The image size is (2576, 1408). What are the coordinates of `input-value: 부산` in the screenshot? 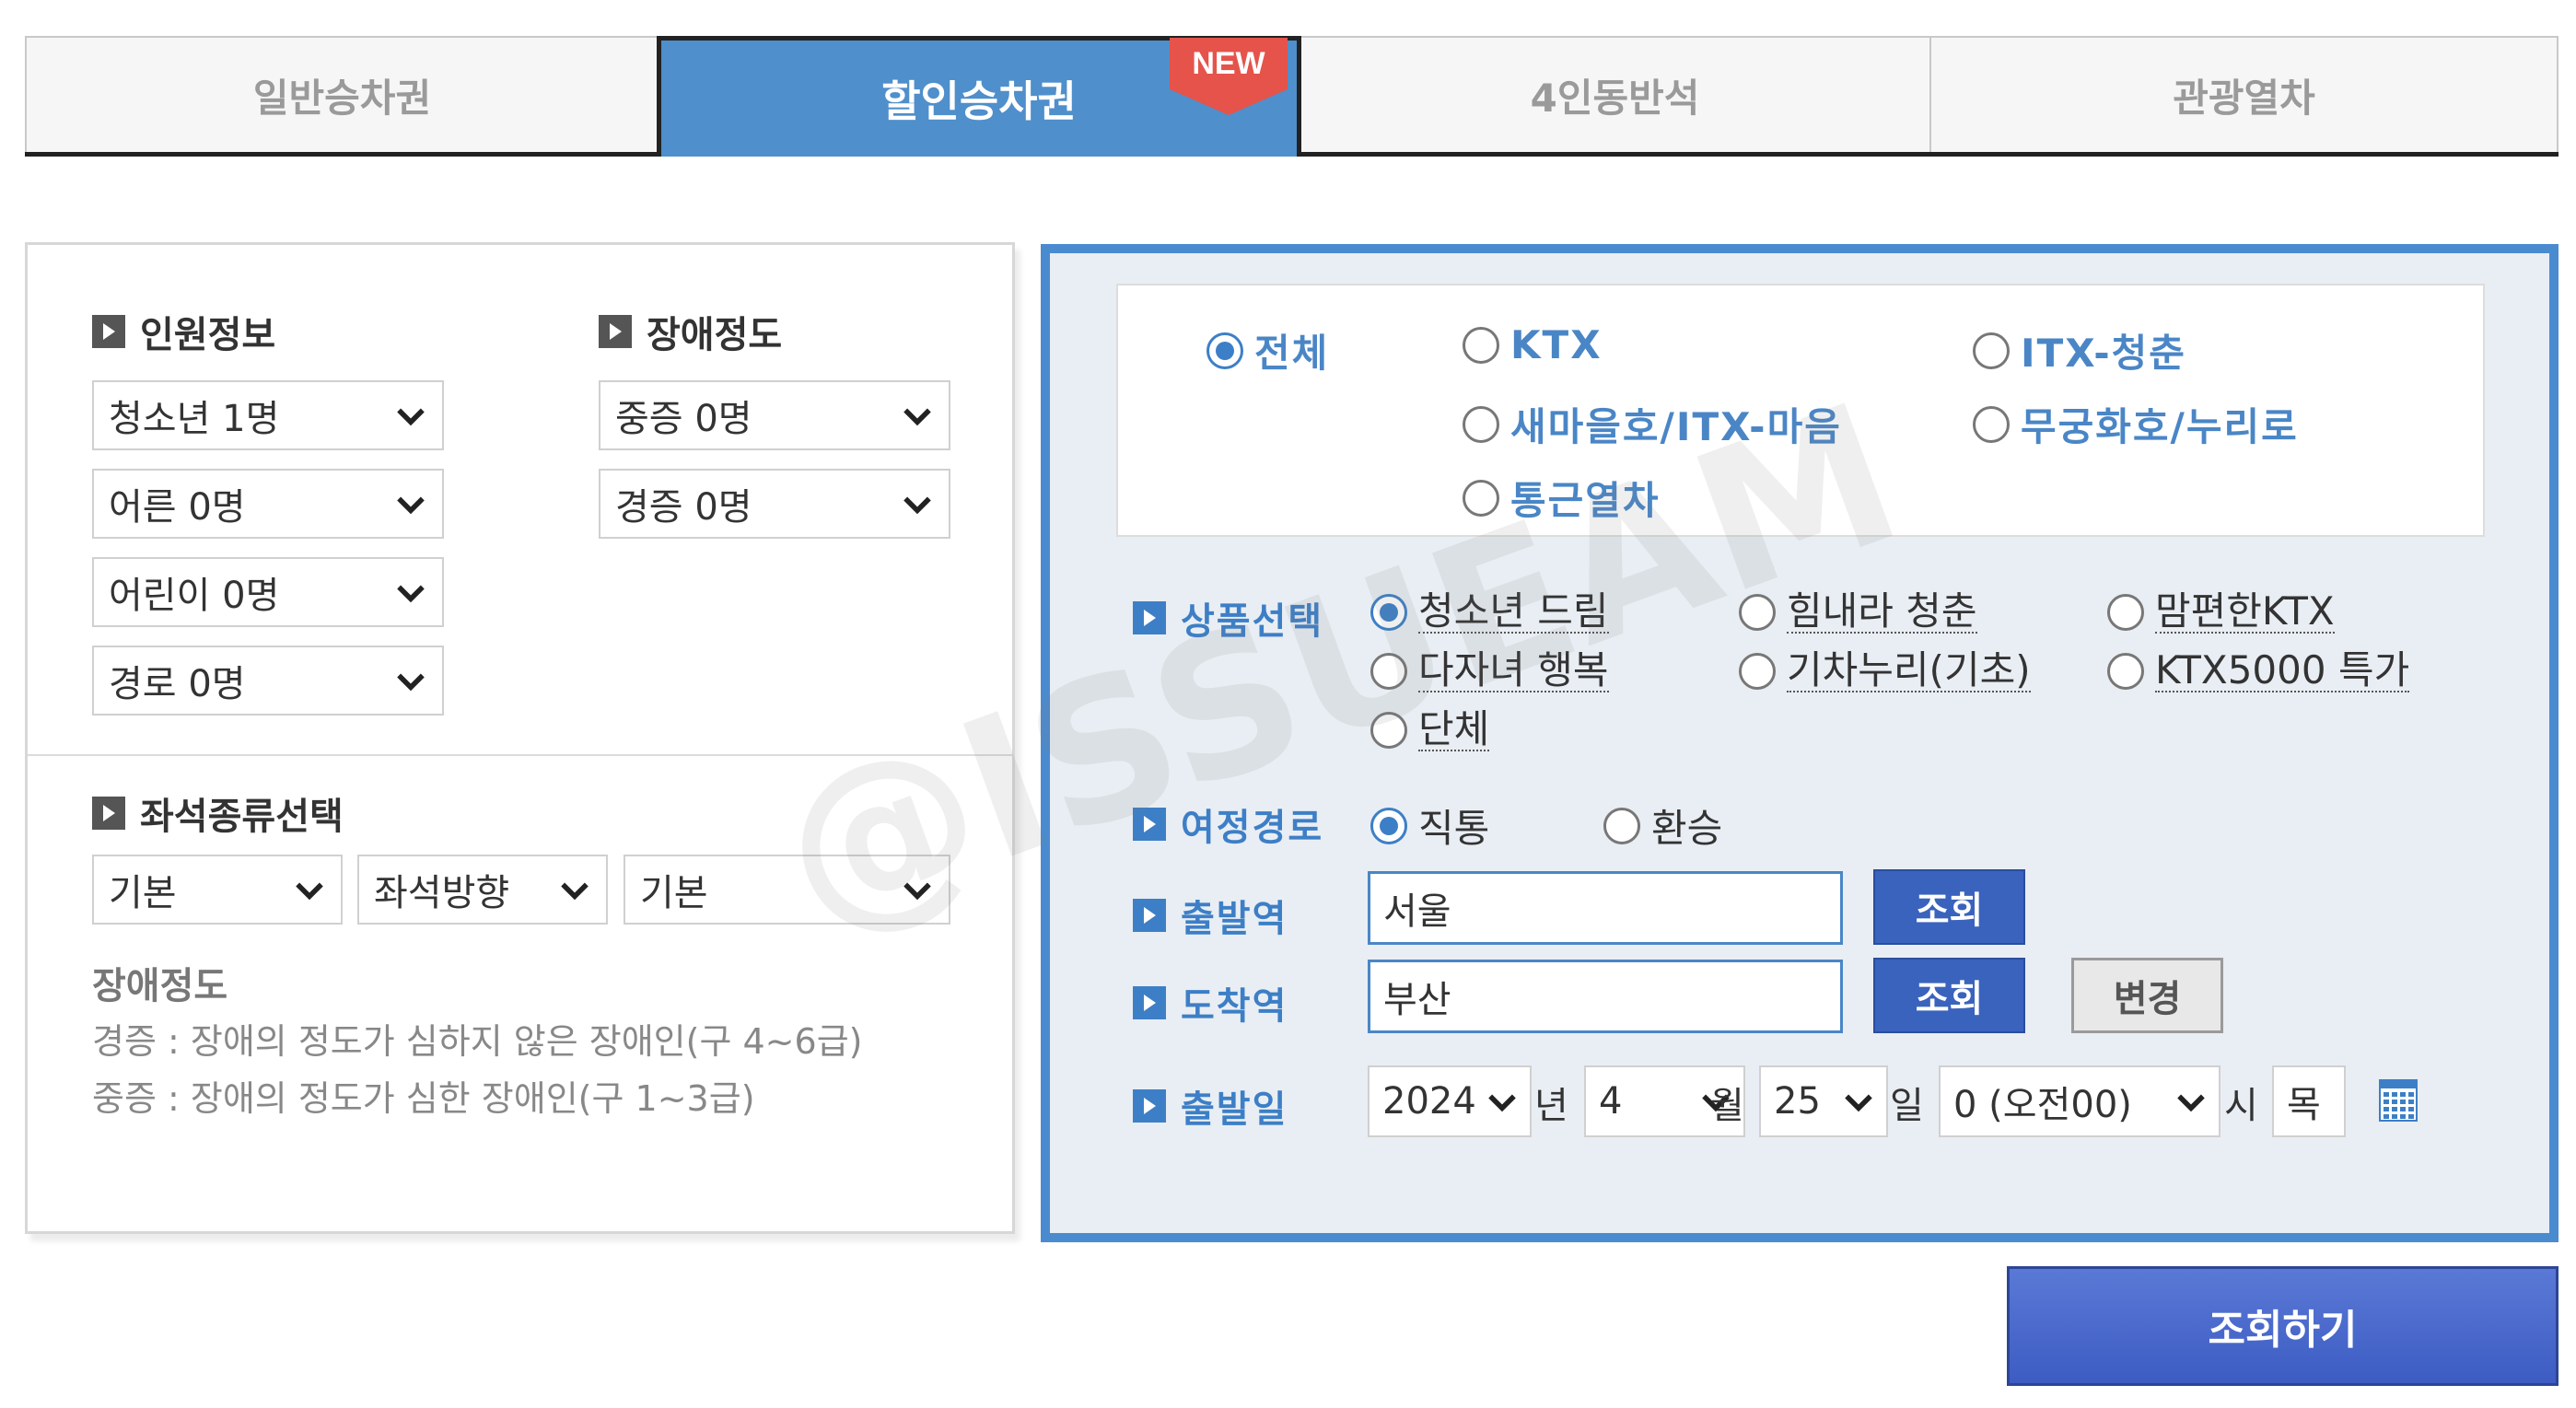 It's located at (1417, 1000).